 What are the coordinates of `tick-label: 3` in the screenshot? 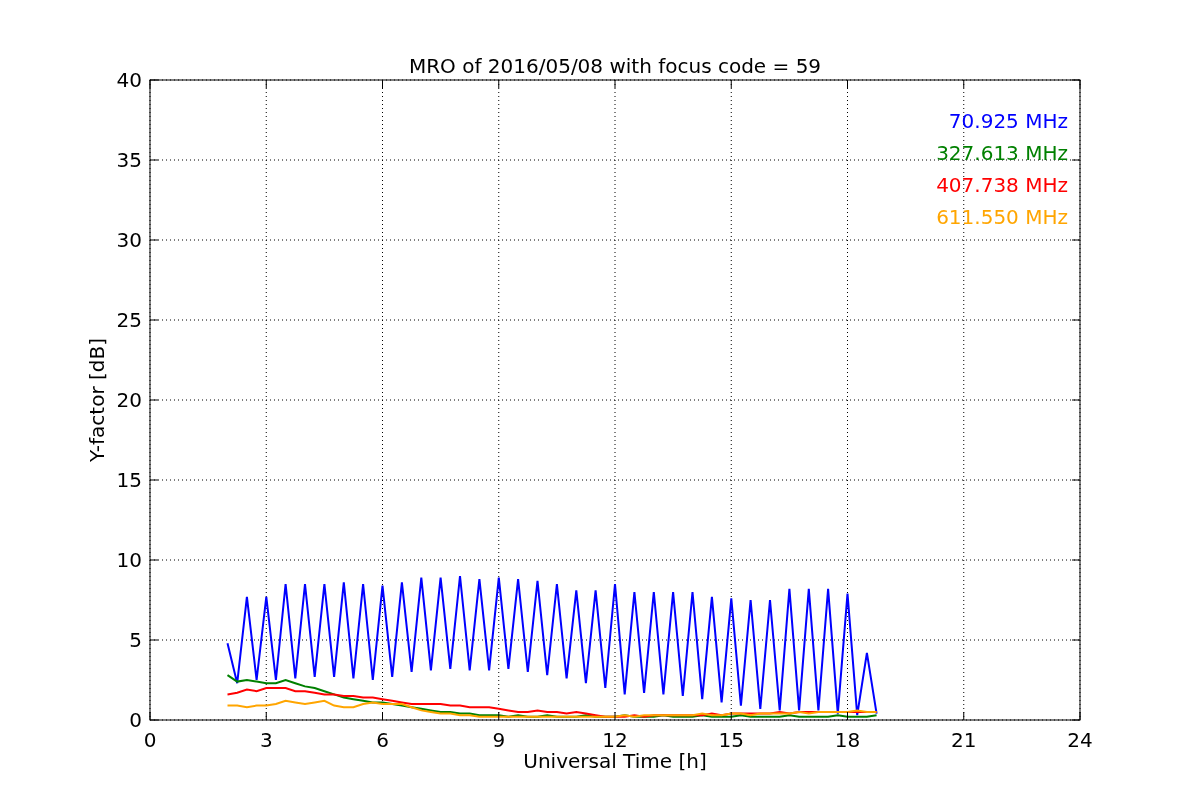 It's located at (266, 740).